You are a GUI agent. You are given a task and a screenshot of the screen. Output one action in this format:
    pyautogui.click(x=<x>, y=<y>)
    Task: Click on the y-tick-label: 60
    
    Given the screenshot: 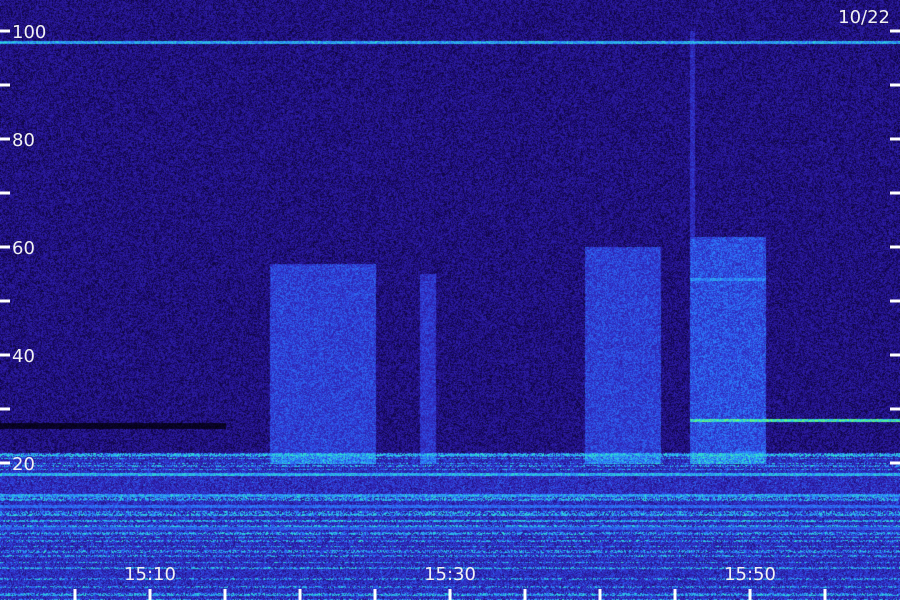 What is the action you would take?
    pyautogui.click(x=23, y=248)
    